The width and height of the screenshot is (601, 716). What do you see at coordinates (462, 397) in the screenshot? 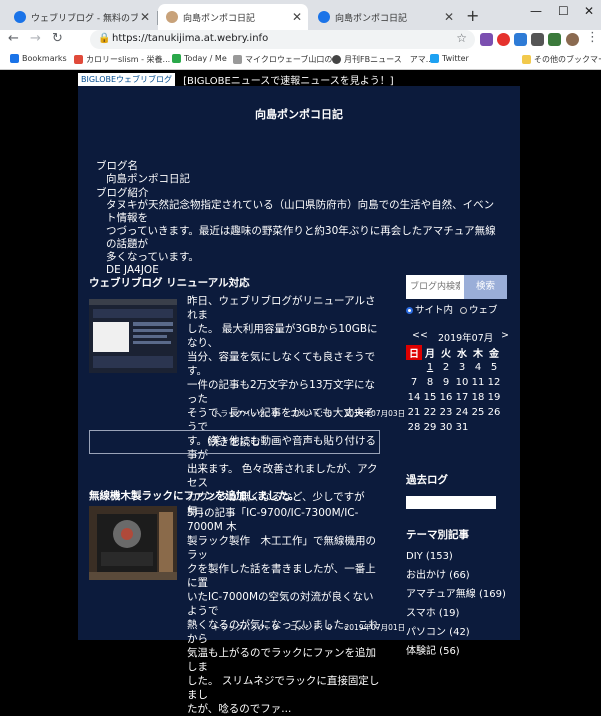
I see `calendar-day: 17` at bounding box center [462, 397].